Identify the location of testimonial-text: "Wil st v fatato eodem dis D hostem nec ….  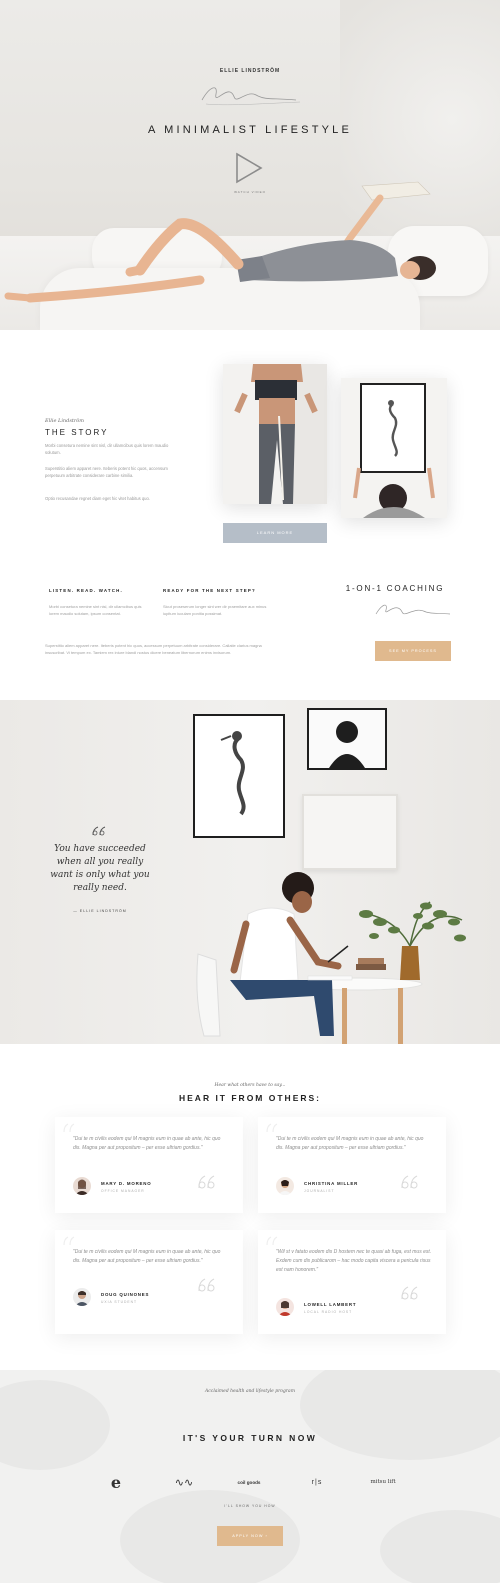
(354, 1261).